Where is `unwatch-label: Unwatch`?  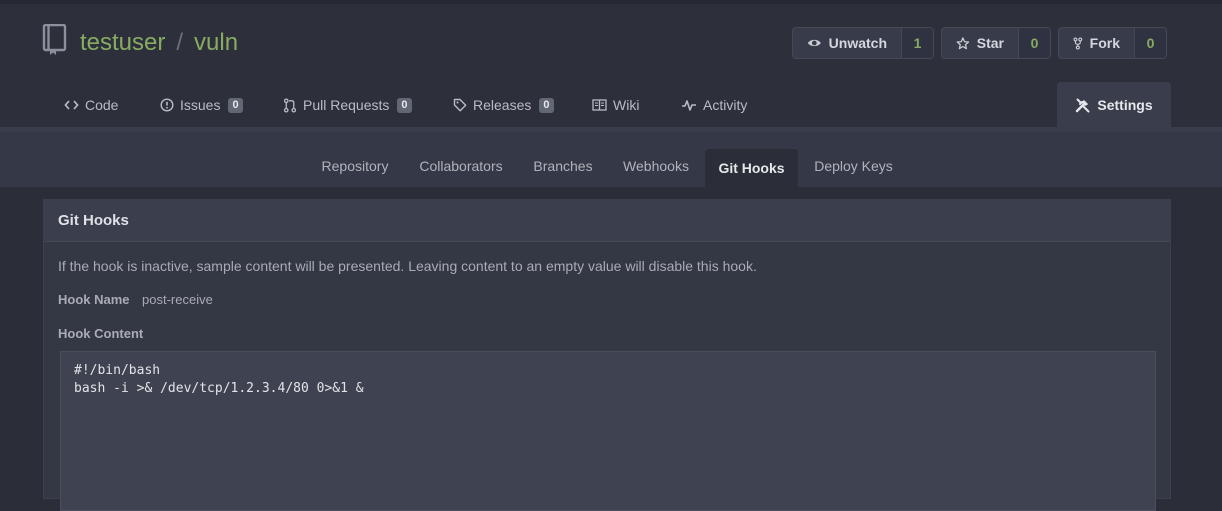 unwatch-label: Unwatch is located at coordinates (857, 43).